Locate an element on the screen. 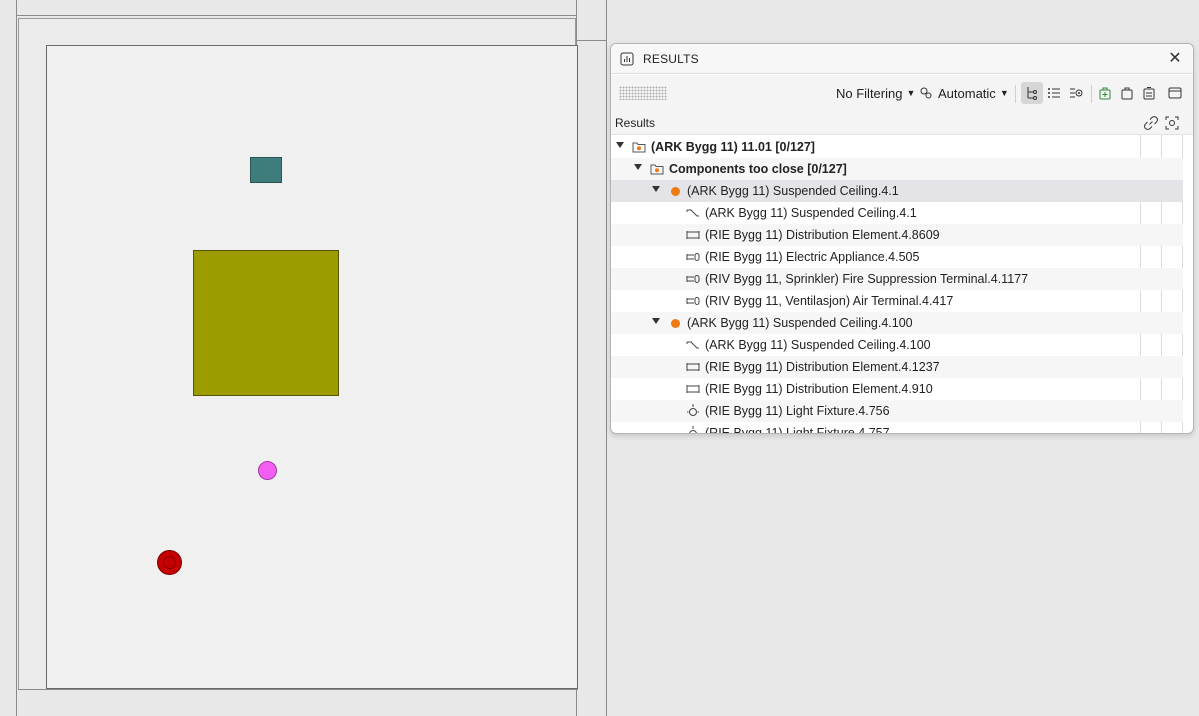 Image resolution: width=1199 pixels, height=716 pixels. tree-row-component: (RIE Bygg 11) Light Fixture.4.756 is located at coordinates (897, 411).